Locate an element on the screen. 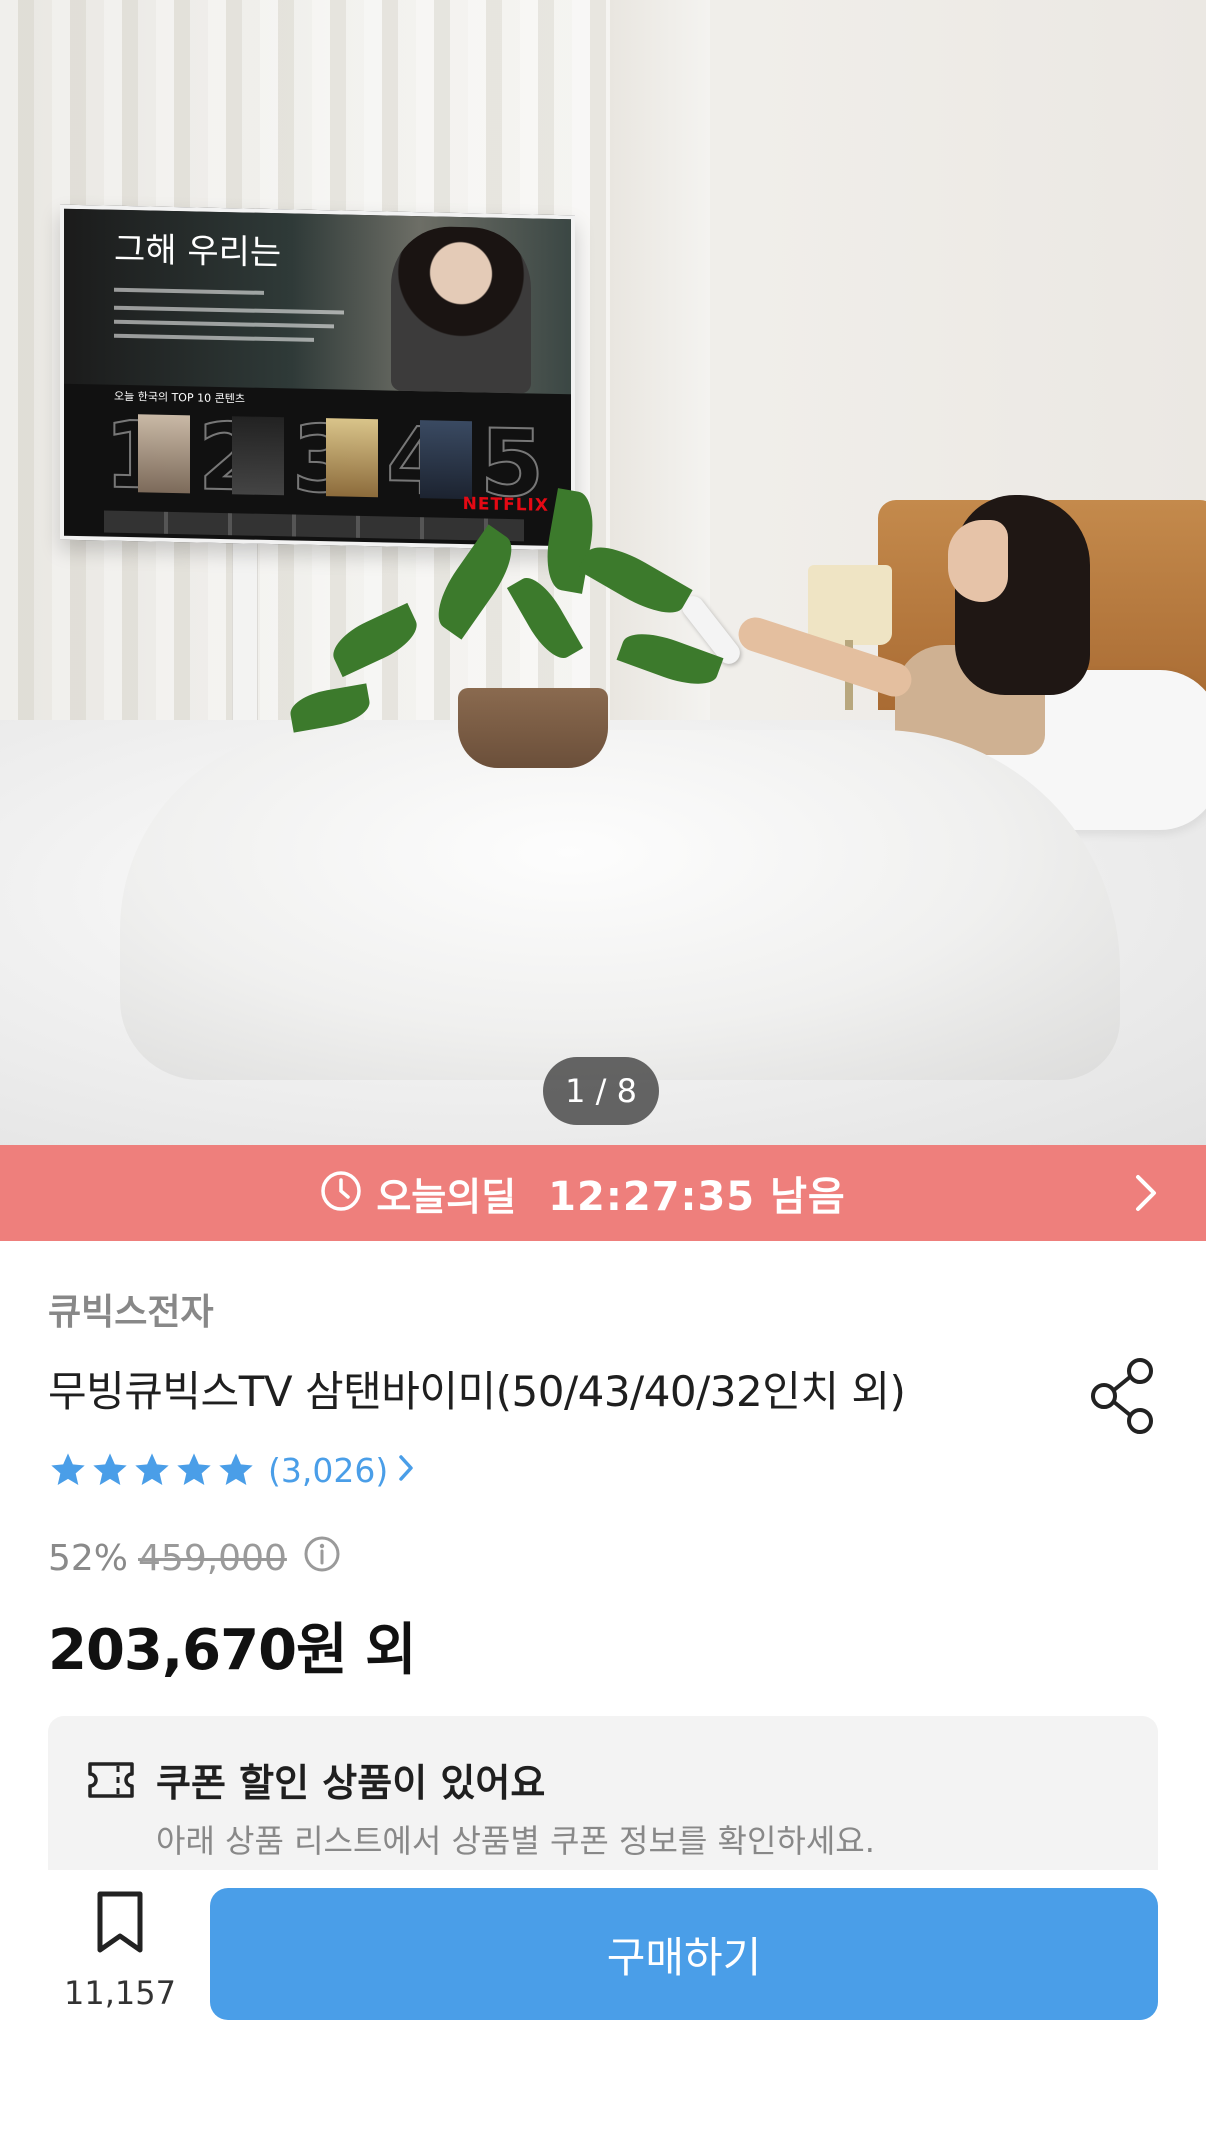 Image resolution: width=1206 pixels, height=2140 pixels. tv-rank: 3 is located at coordinates (334, 459).